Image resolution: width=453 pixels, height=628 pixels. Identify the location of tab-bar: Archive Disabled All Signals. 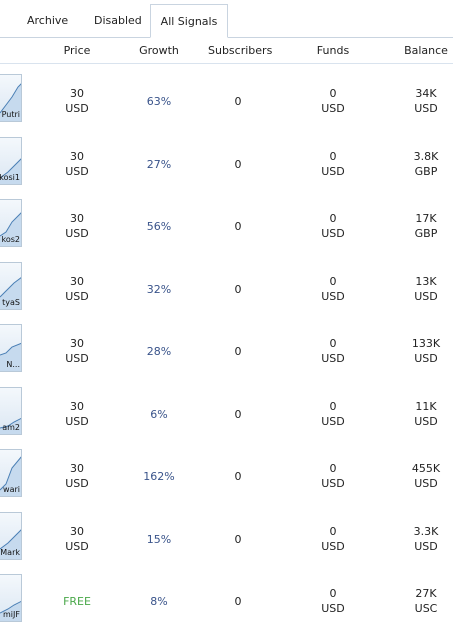
(226, 19).